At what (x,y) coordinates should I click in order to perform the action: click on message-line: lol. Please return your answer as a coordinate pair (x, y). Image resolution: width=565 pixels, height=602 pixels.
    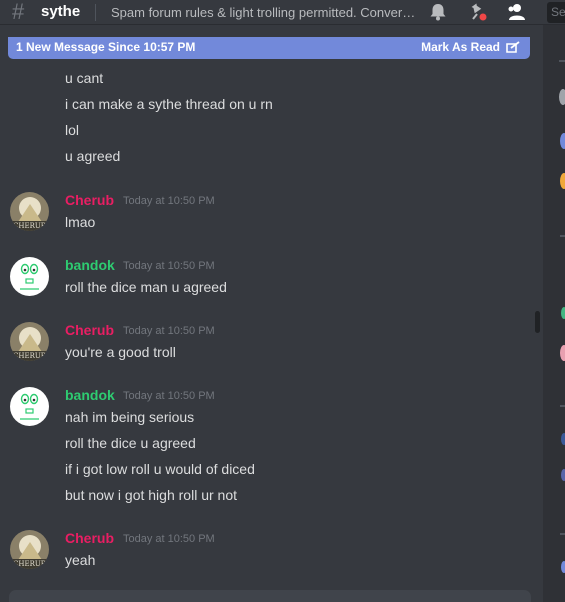
    Looking at the image, I should click on (72, 130).